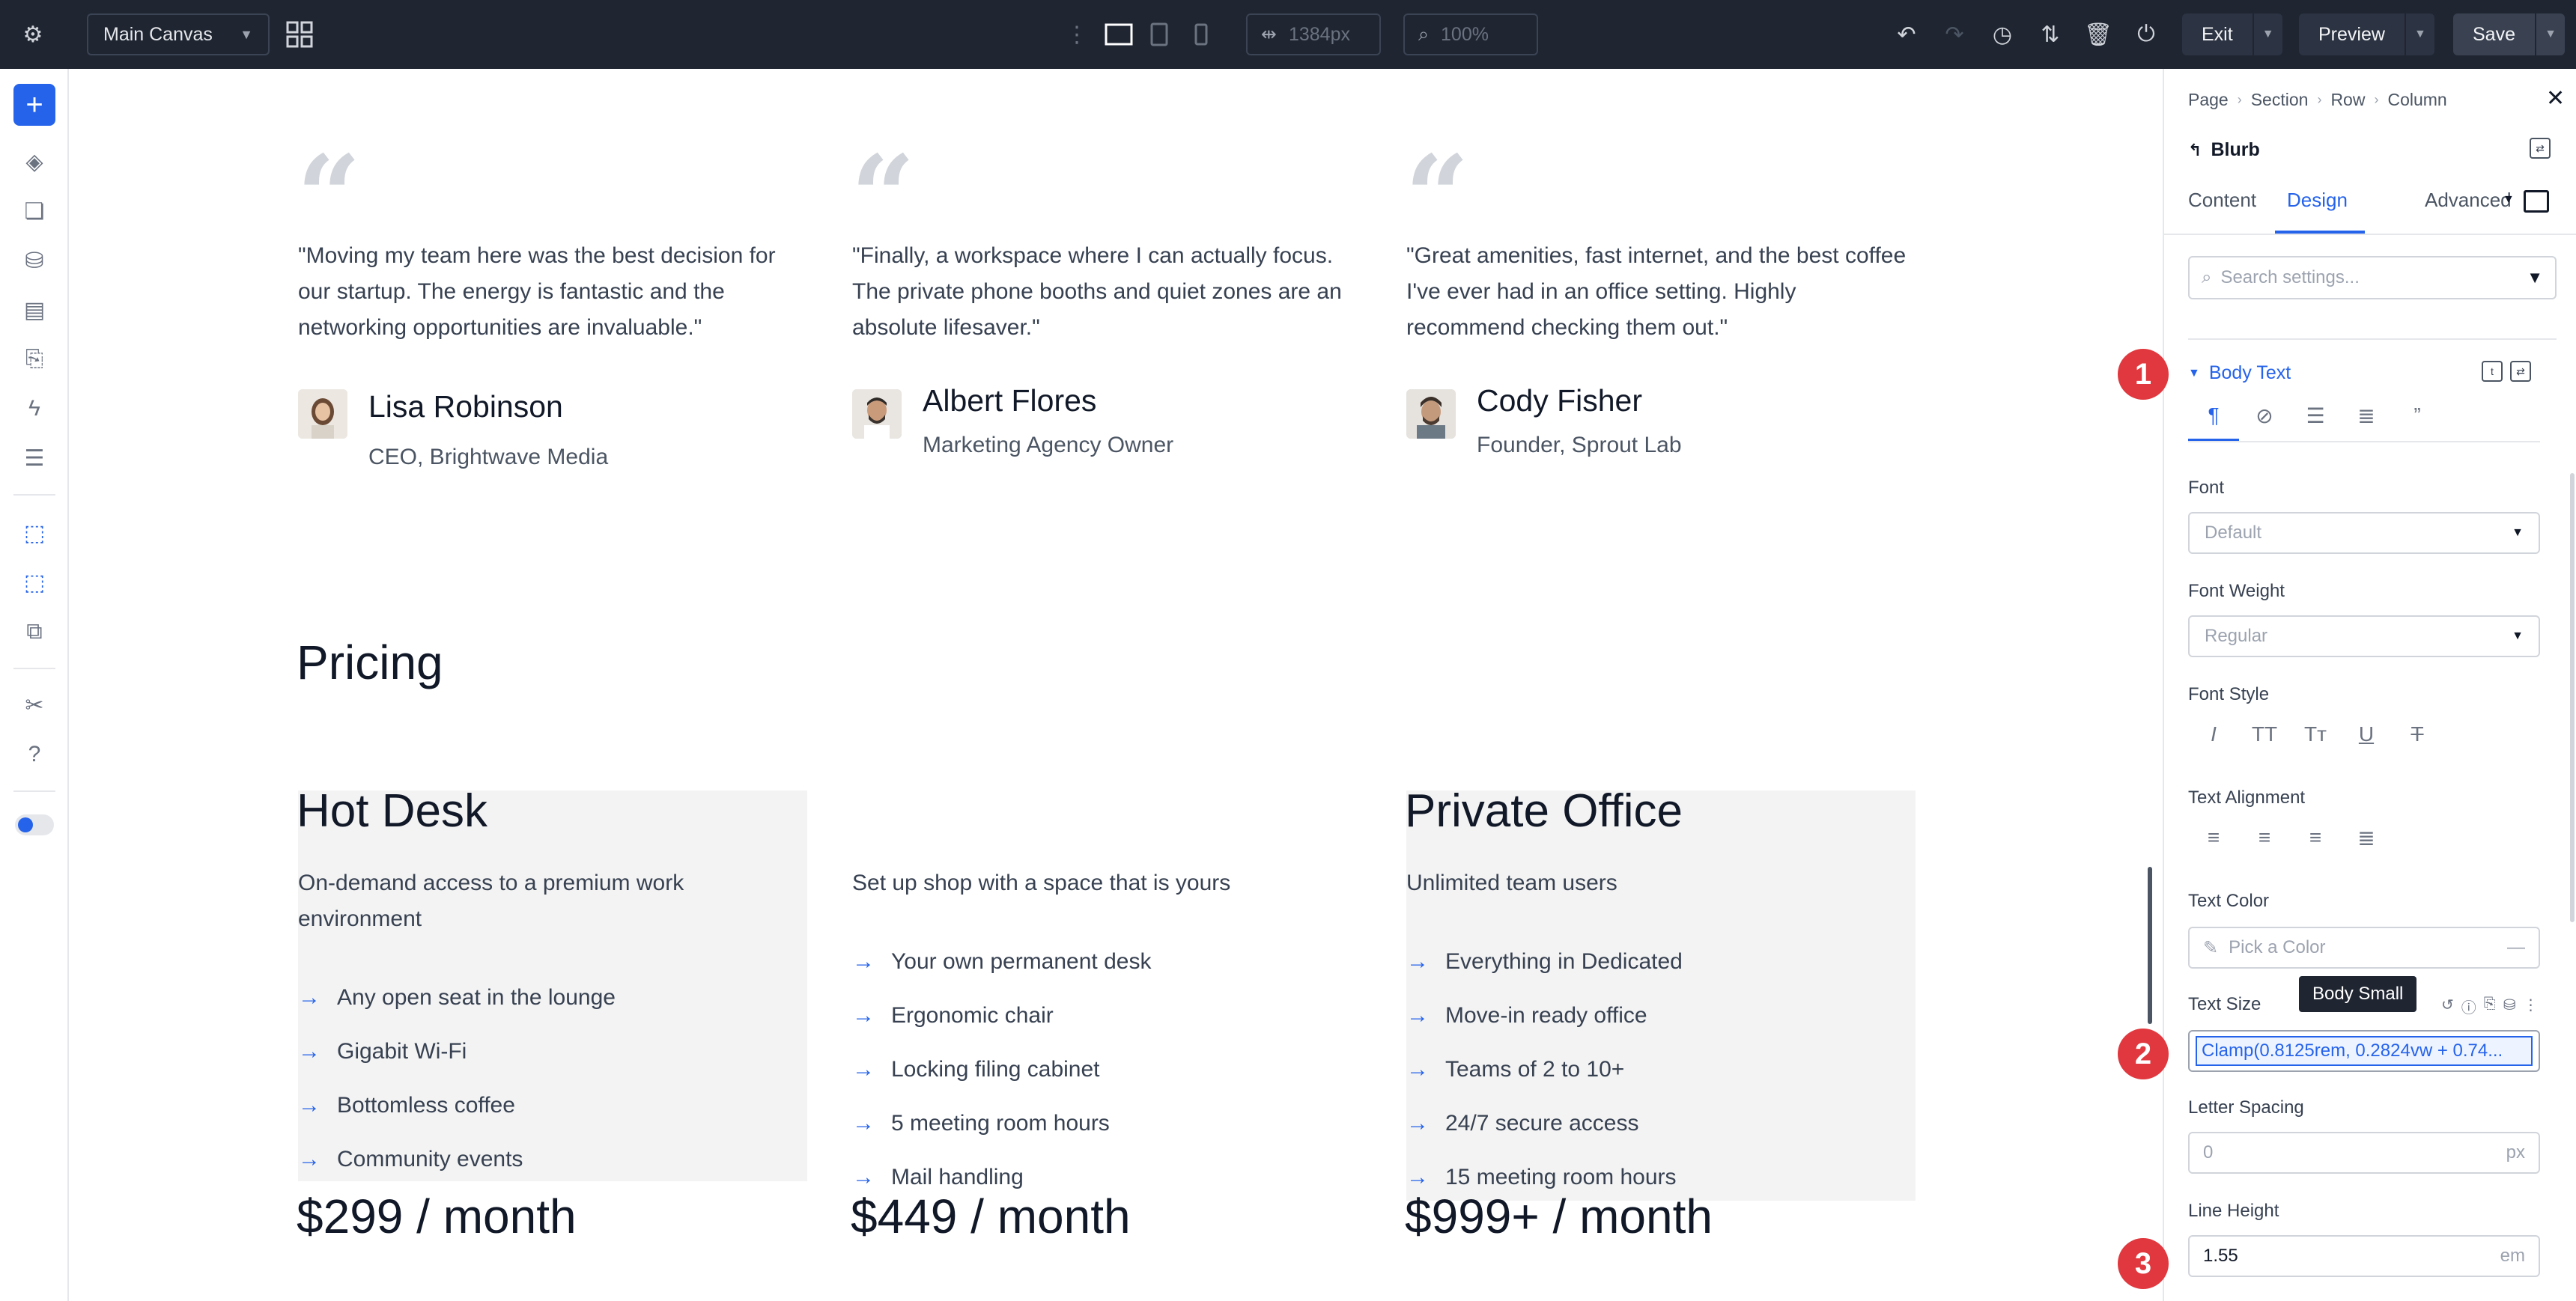 The image size is (2576, 1301). I want to click on align-justify-icon: ≣, so click(2366, 837).